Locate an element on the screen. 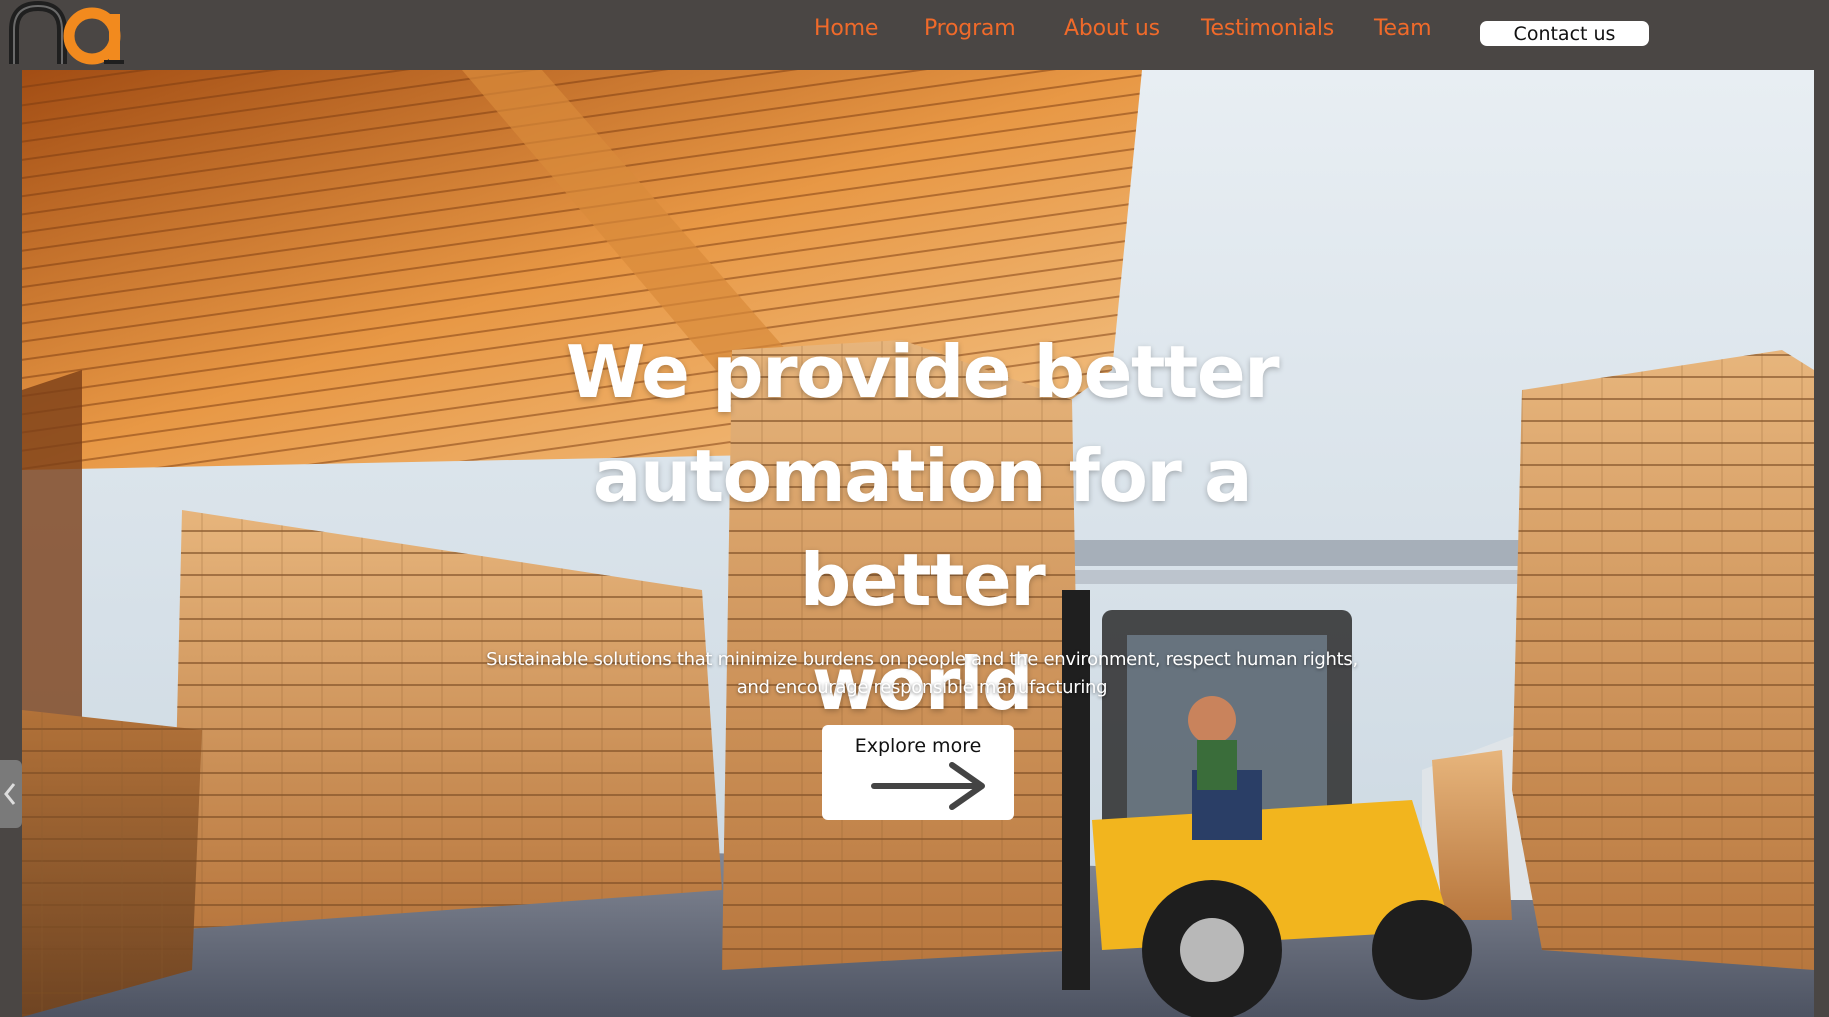 The height and width of the screenshot is (1017, 1829). side-scroll-tab is located at coordinates (11, 794).